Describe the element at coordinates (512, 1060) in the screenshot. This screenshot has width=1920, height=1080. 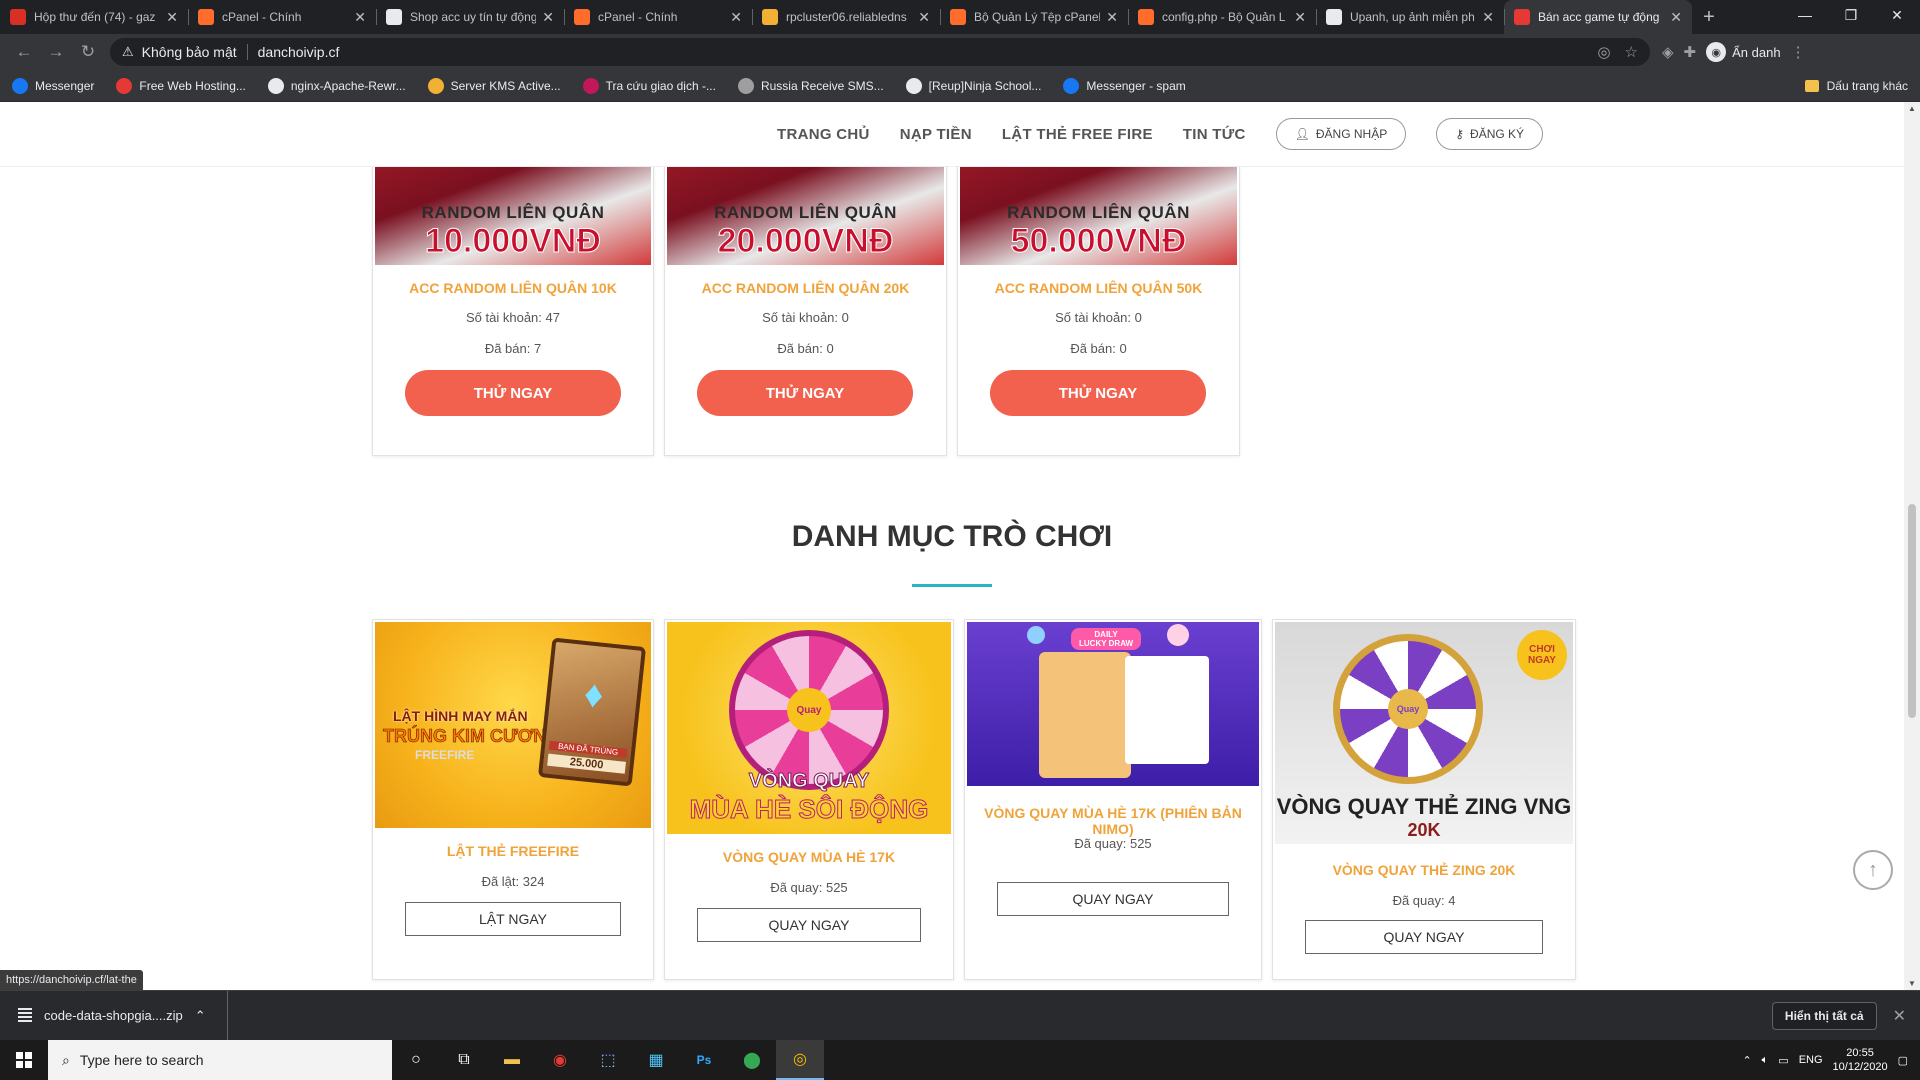
I see `file-explorer-icon: ▬` at that location.